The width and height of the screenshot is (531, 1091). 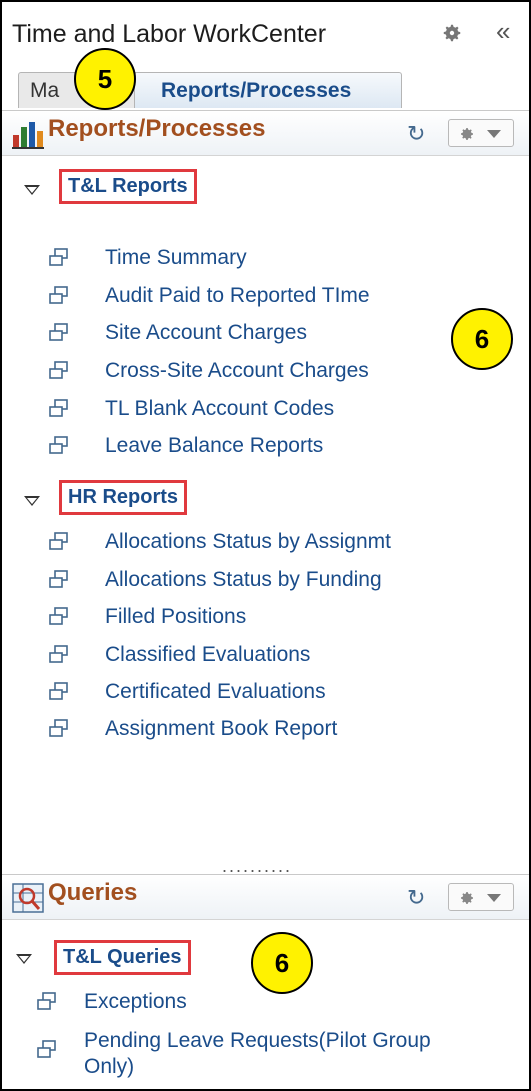 What do you see at coordinates (452, 33) in the screenshot?
I see `workcenter-settings-gear-icon` at bounding box center [452, 33].